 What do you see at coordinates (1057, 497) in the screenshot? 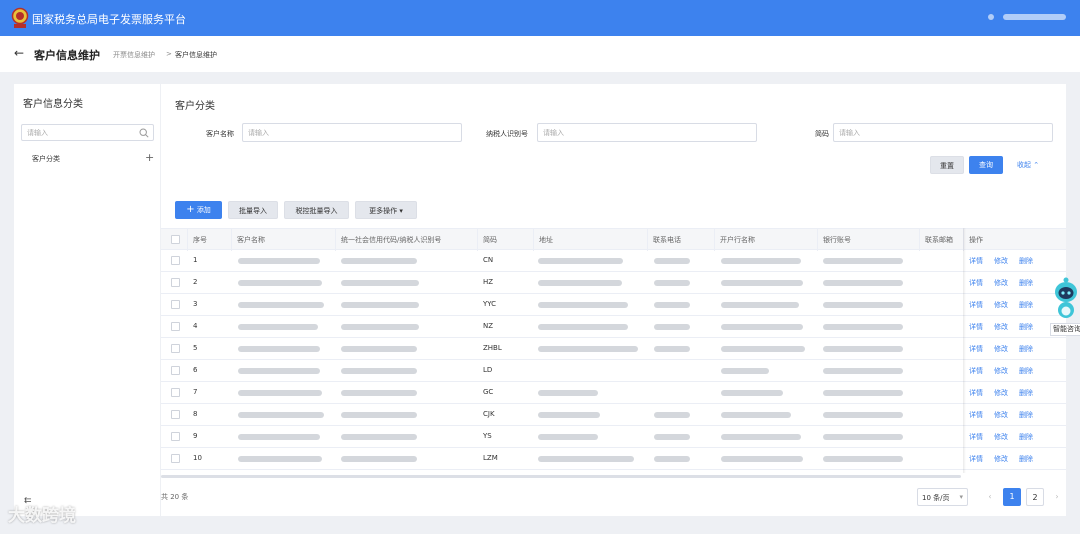
I see `next-page-button: ›` at bounding box center [1057, 497].